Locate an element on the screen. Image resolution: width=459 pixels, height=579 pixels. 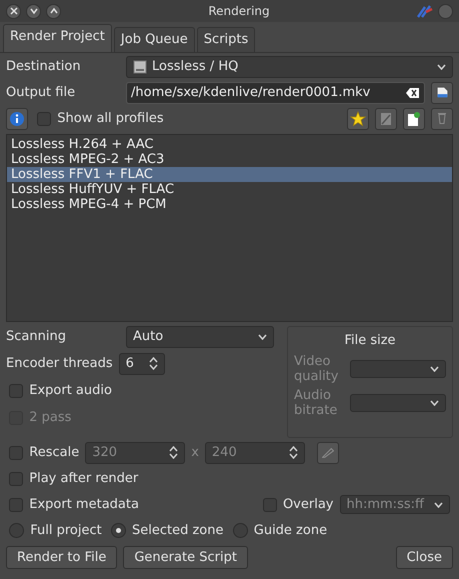
threads-spinbox: 6 is located at coordinates (141, 363).